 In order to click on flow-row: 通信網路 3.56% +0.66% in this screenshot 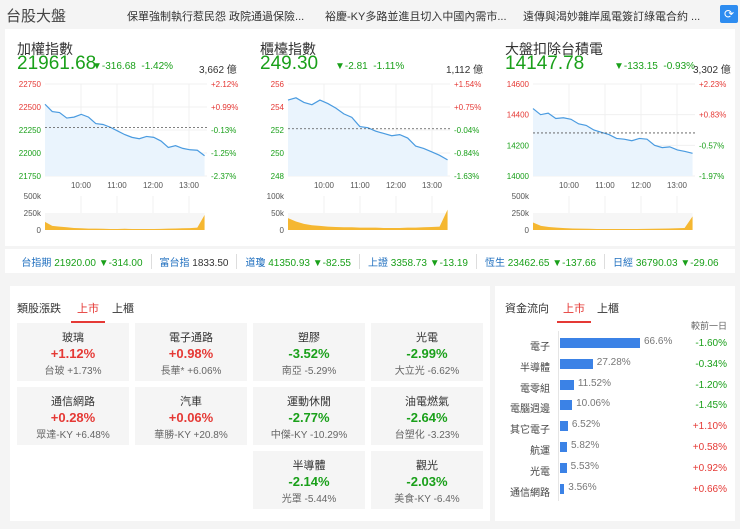, I will do `click(615, 490)`.